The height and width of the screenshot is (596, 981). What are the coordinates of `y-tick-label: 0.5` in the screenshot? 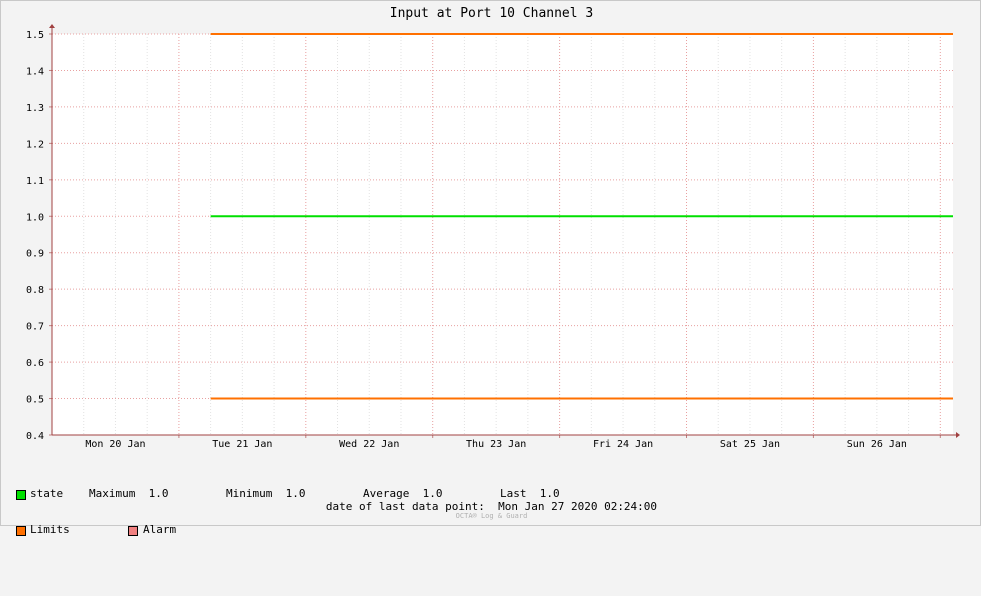 It's located at (35, 400).